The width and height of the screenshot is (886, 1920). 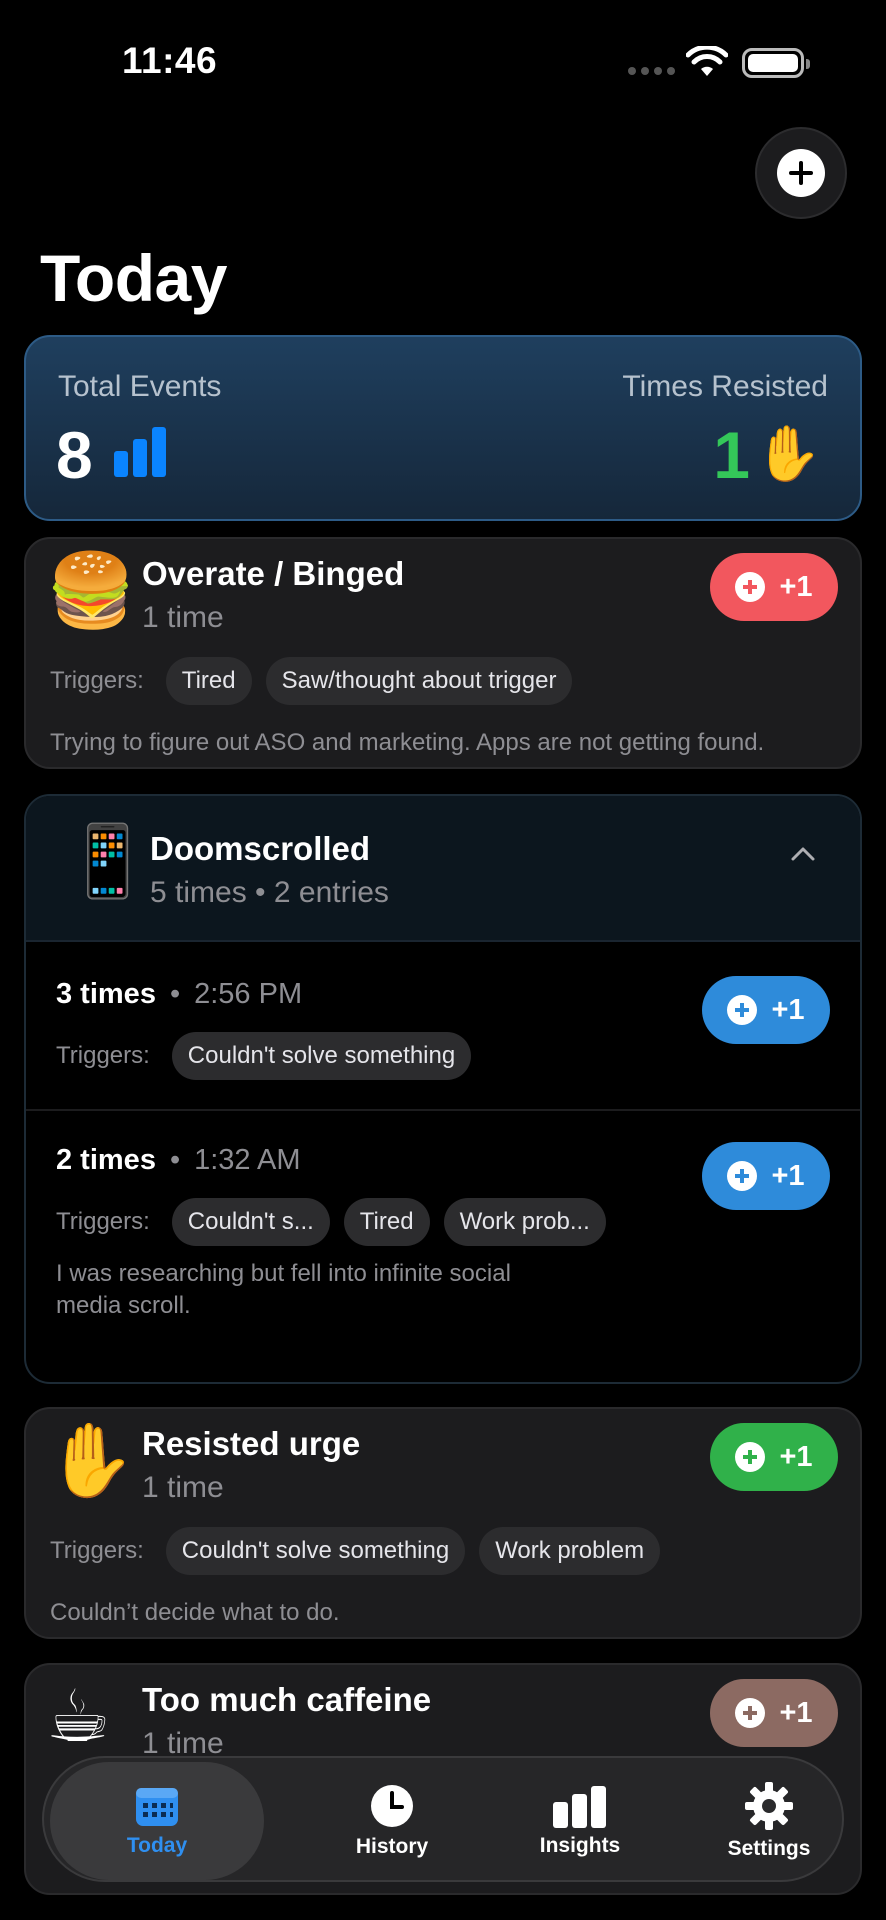 What do you see at coordinates (419, 681) in the screenshot?
I see `trigger-chip: Saw/thought about trigger` at bounding box center [419, 681].